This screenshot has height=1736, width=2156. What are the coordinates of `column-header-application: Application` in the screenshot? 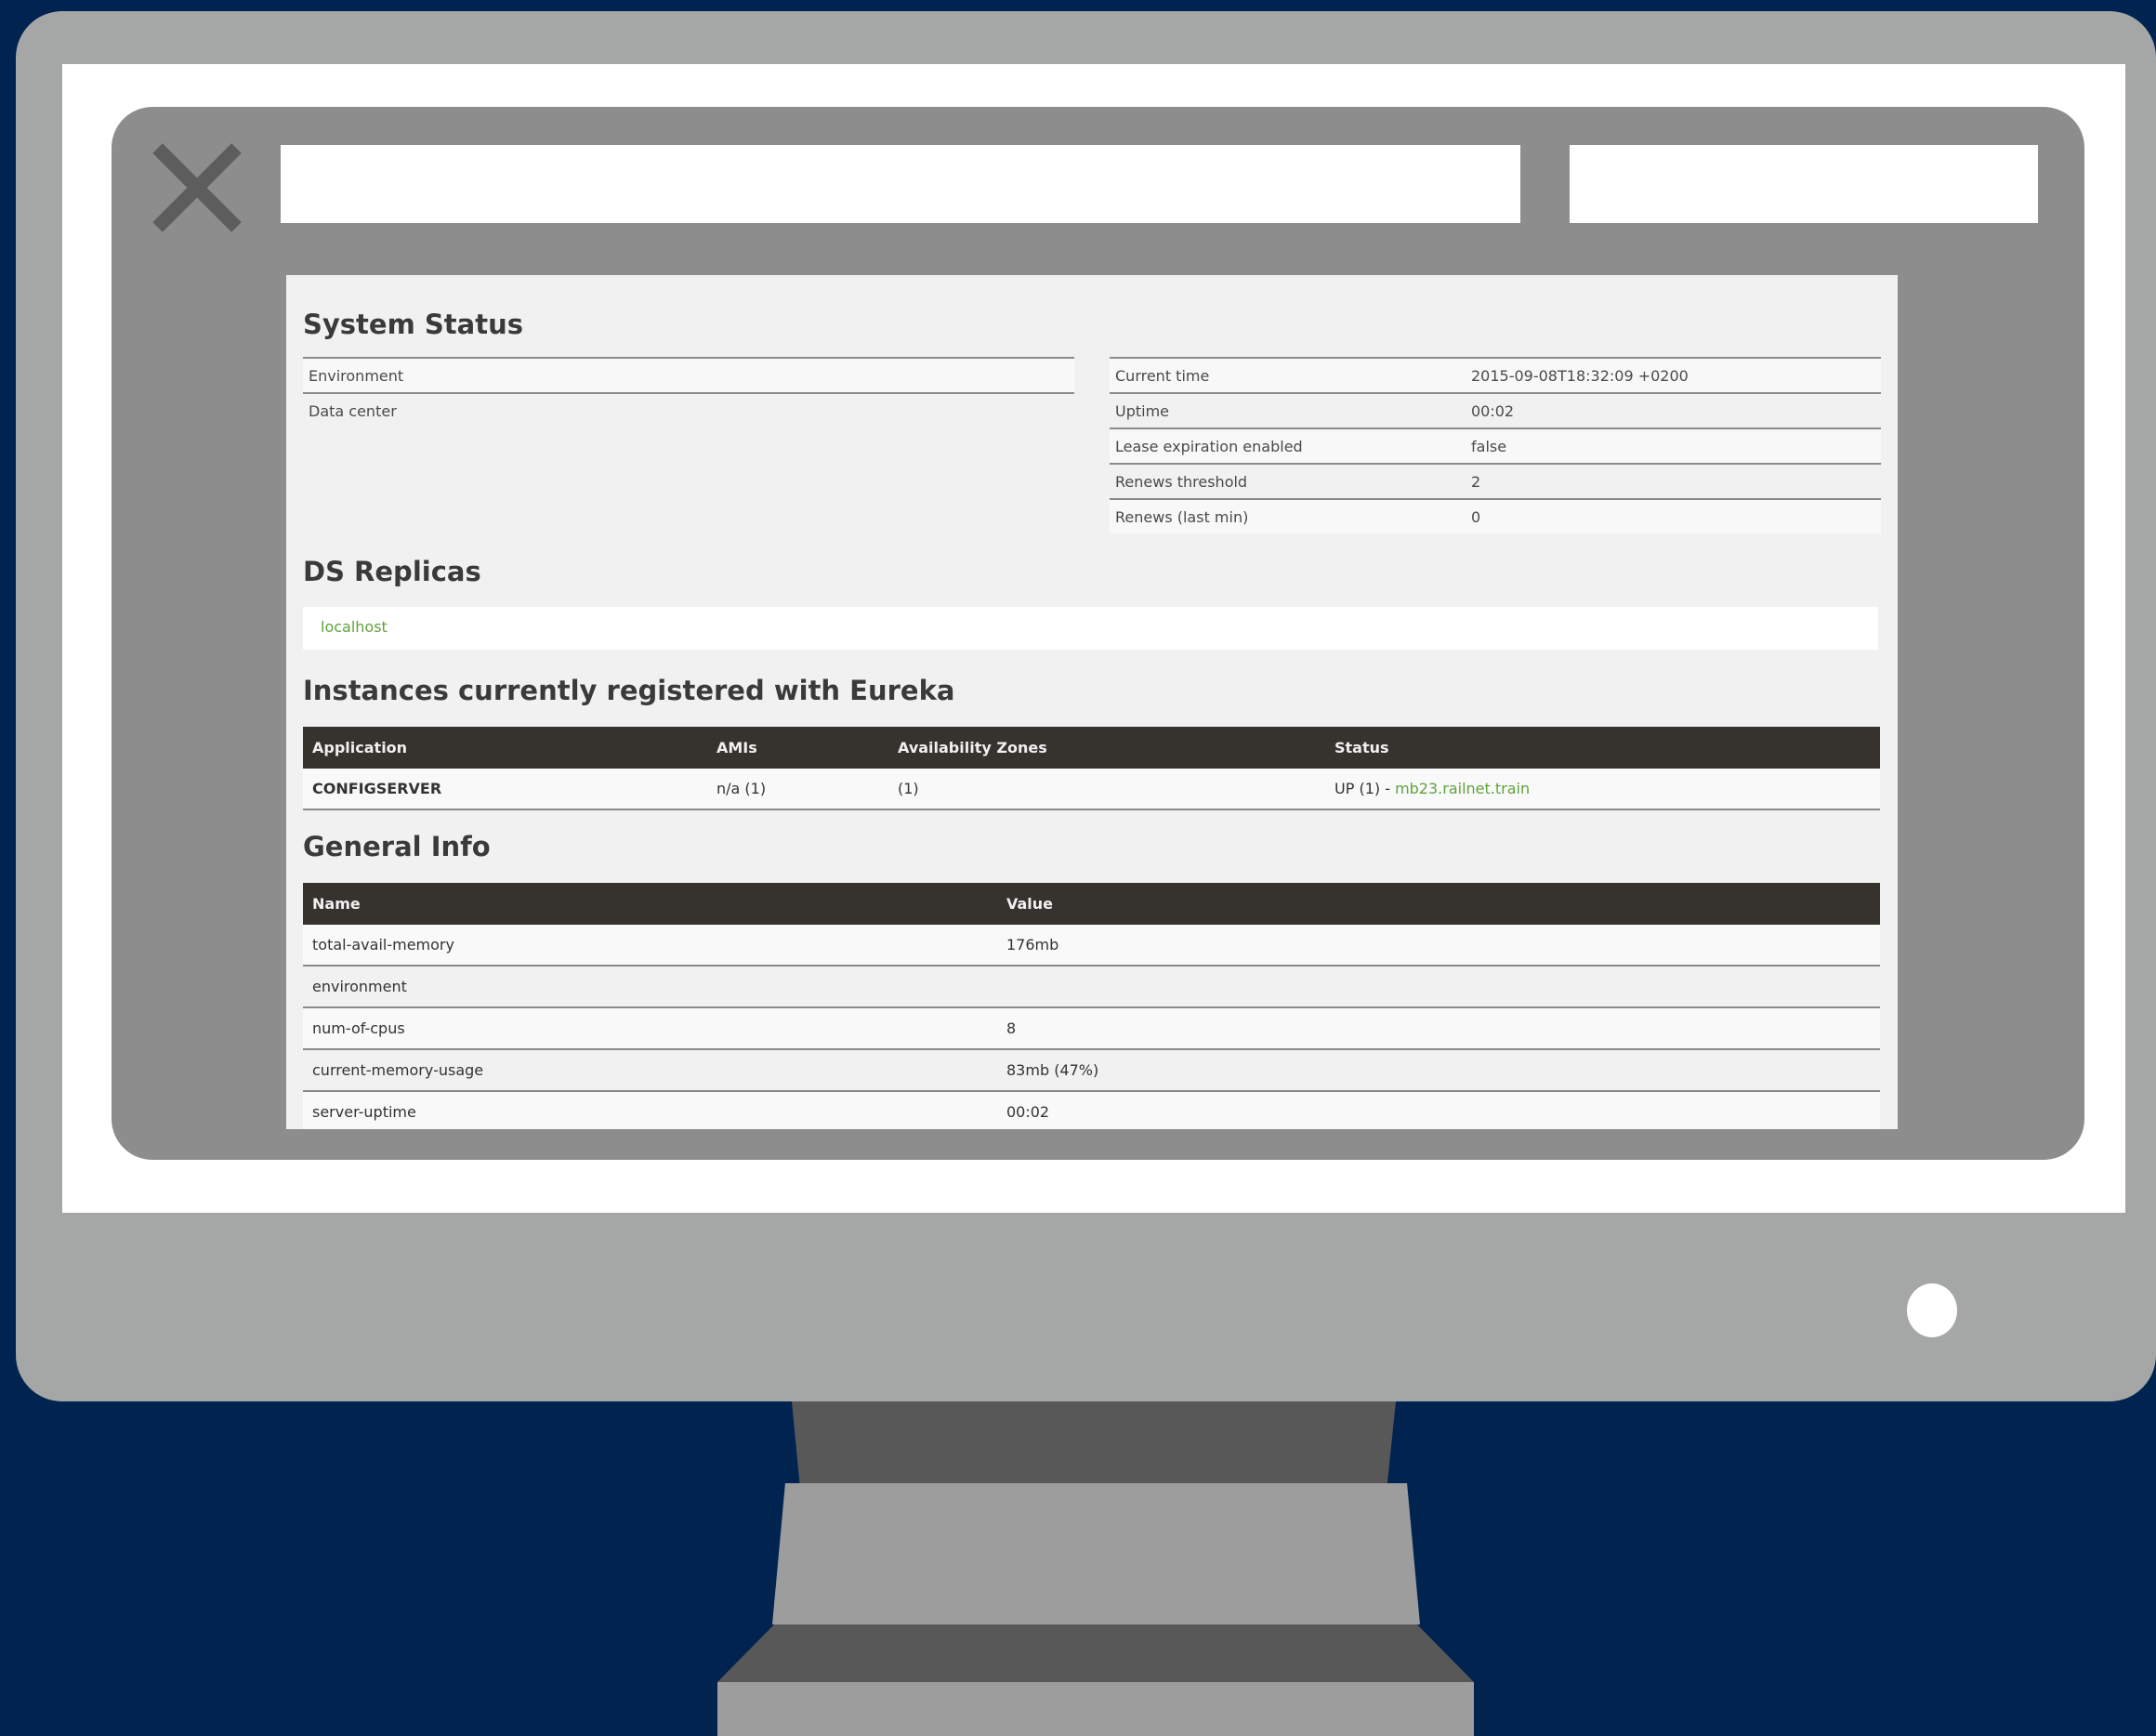 It's located at (505, 748).